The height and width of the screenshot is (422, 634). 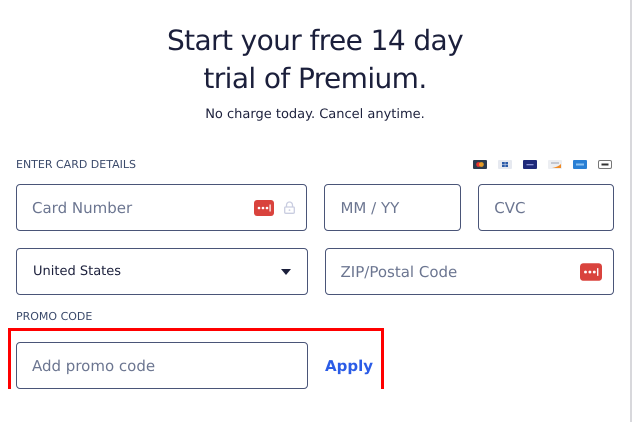 I want to click on promo-code-field: Add promo code, so click(x=162, y=365).